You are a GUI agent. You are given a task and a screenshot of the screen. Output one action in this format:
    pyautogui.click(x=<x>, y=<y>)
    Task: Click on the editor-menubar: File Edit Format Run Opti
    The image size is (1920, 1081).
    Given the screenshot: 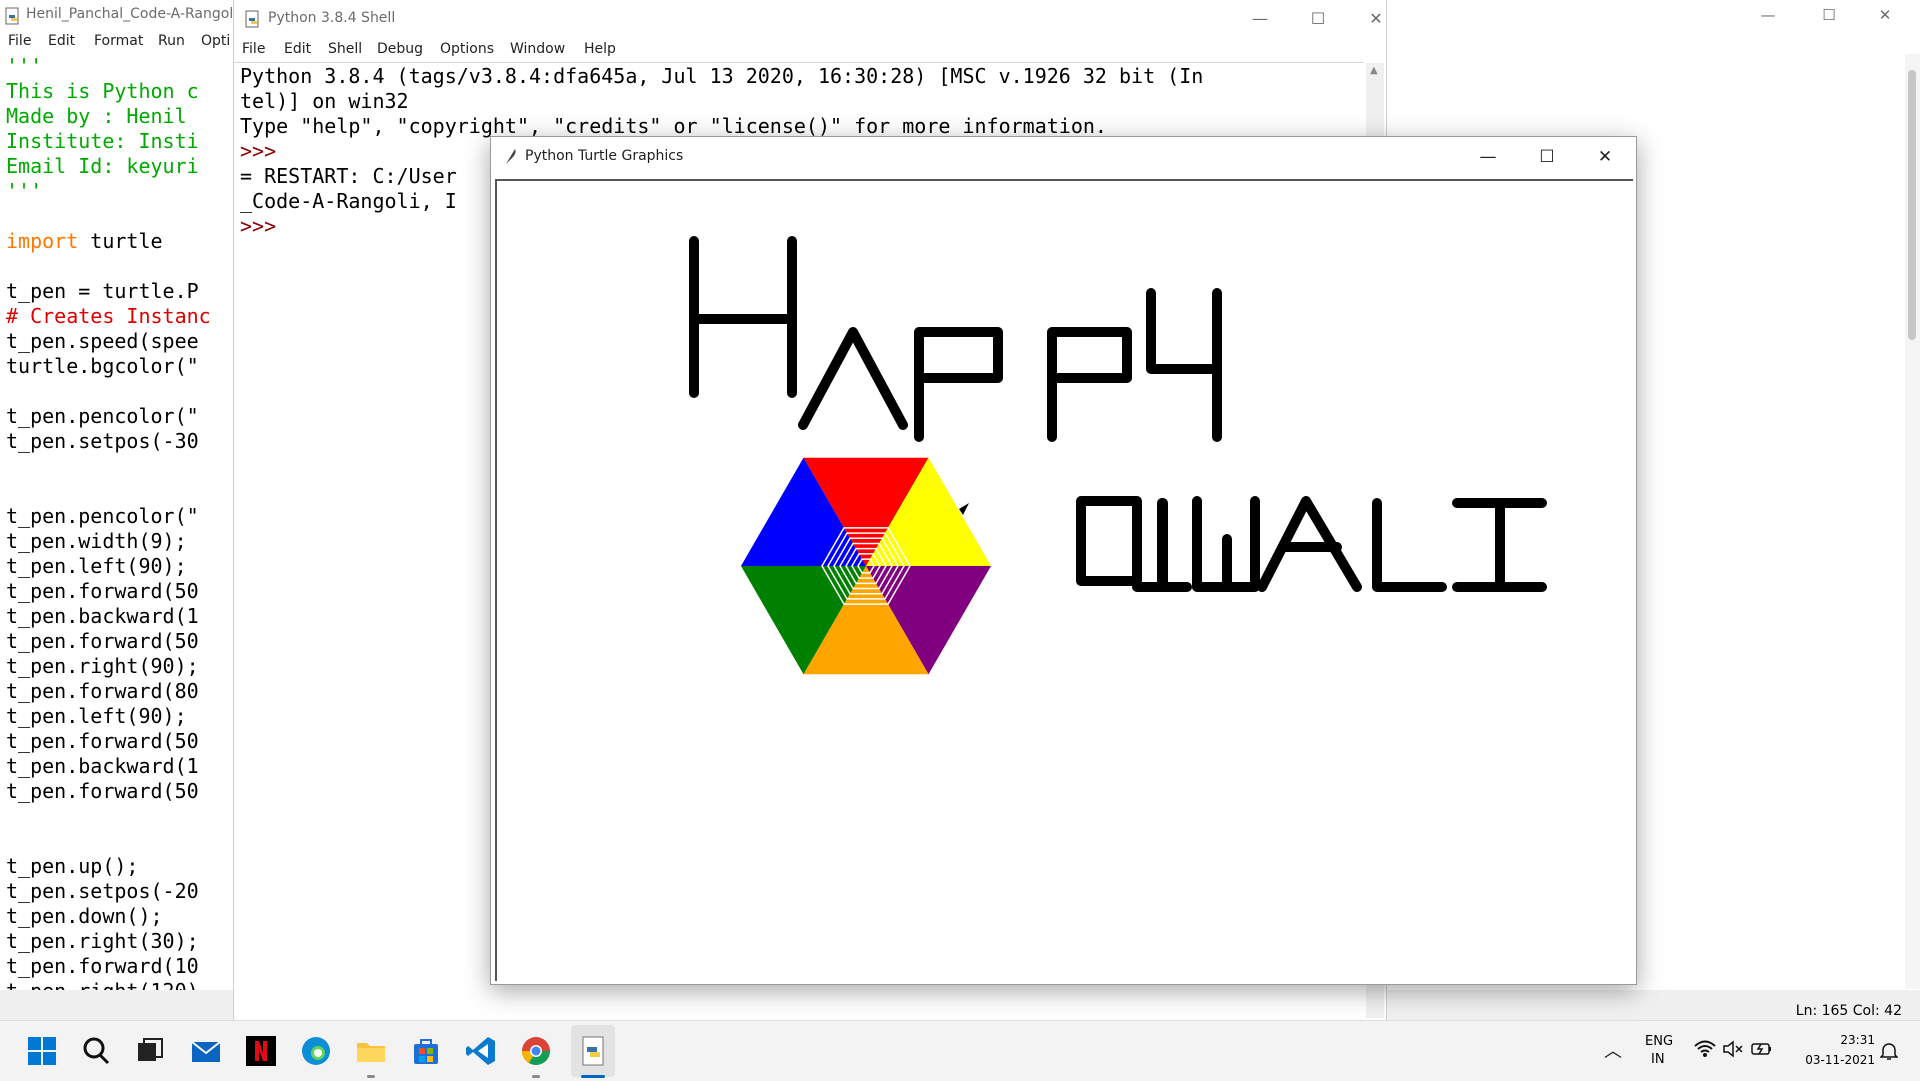 What is the action you would take?
    pyautogui.click(x=120, y=43)
    